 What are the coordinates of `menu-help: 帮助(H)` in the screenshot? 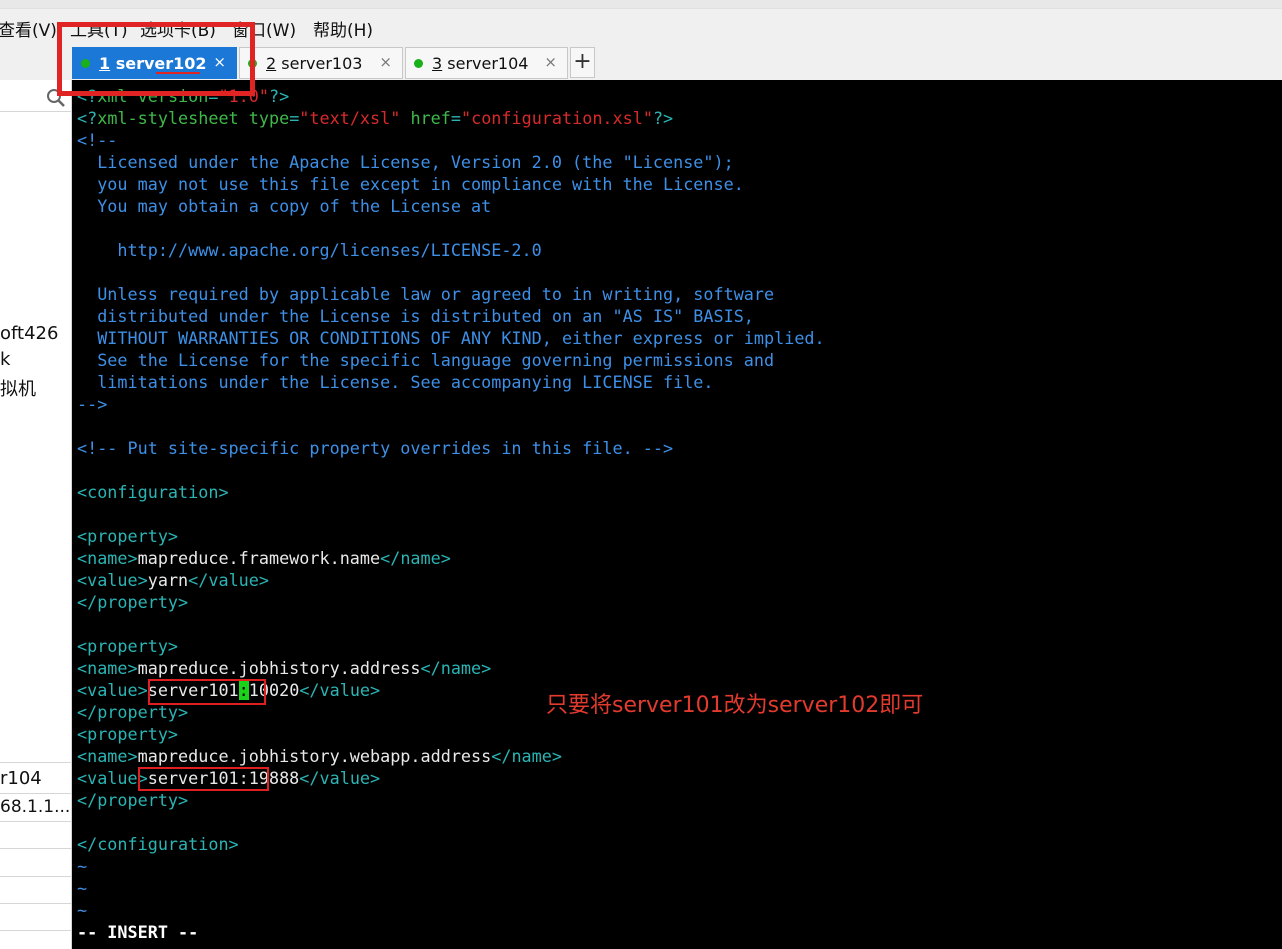 It's located at (343, 28).